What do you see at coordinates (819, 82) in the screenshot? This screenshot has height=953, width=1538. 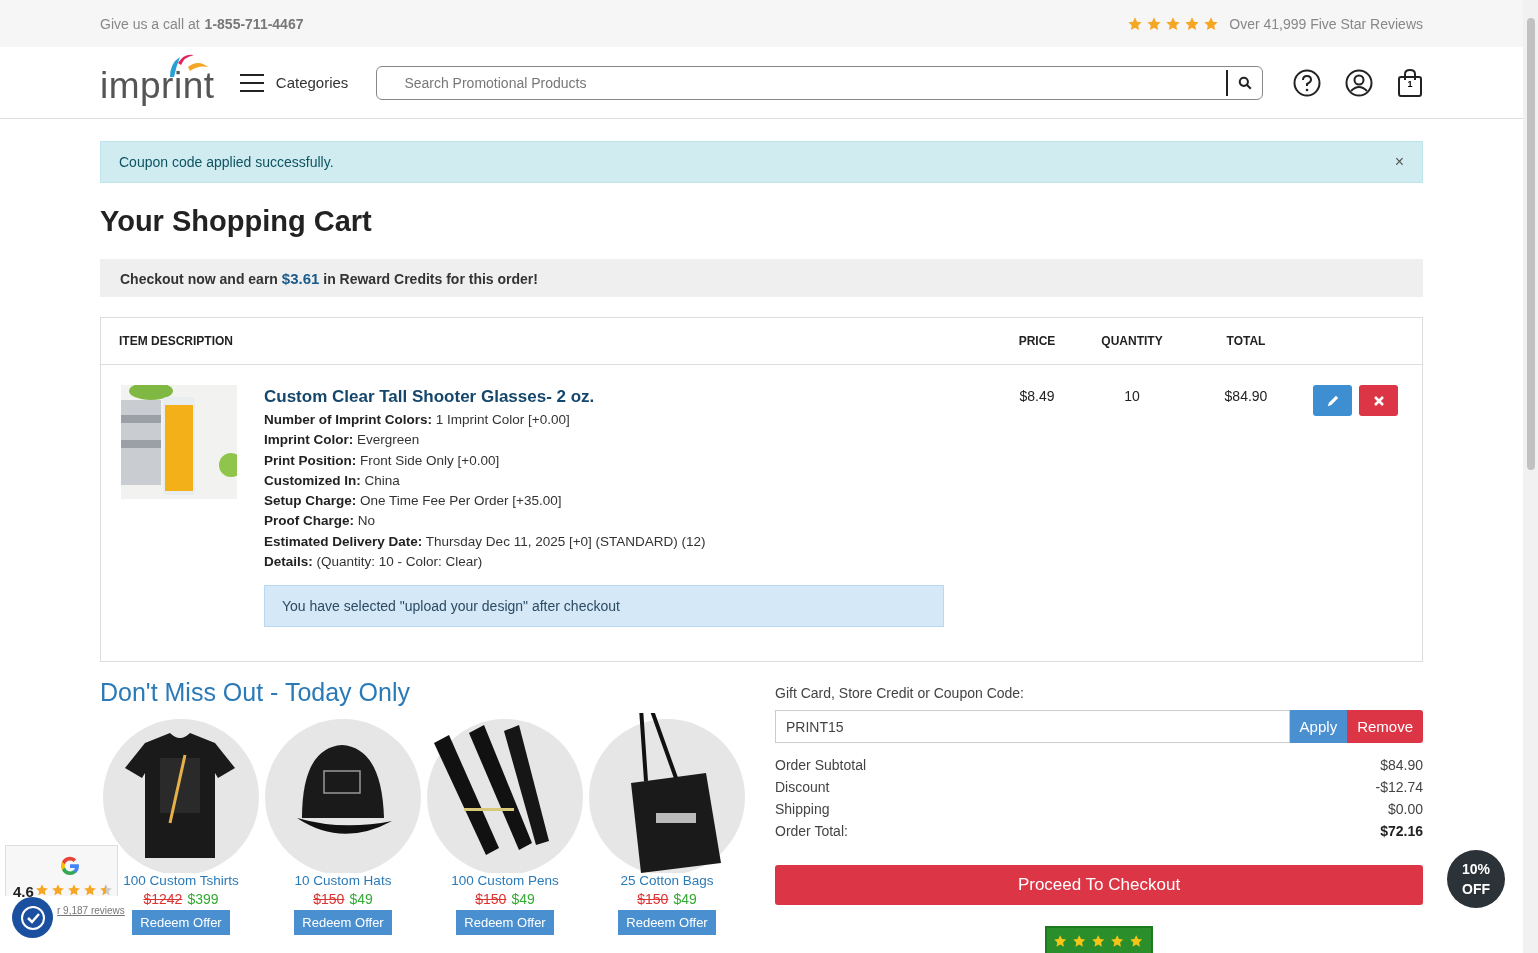 I see `search-field: Search Promotional Products` at bounding box center [819, 82].